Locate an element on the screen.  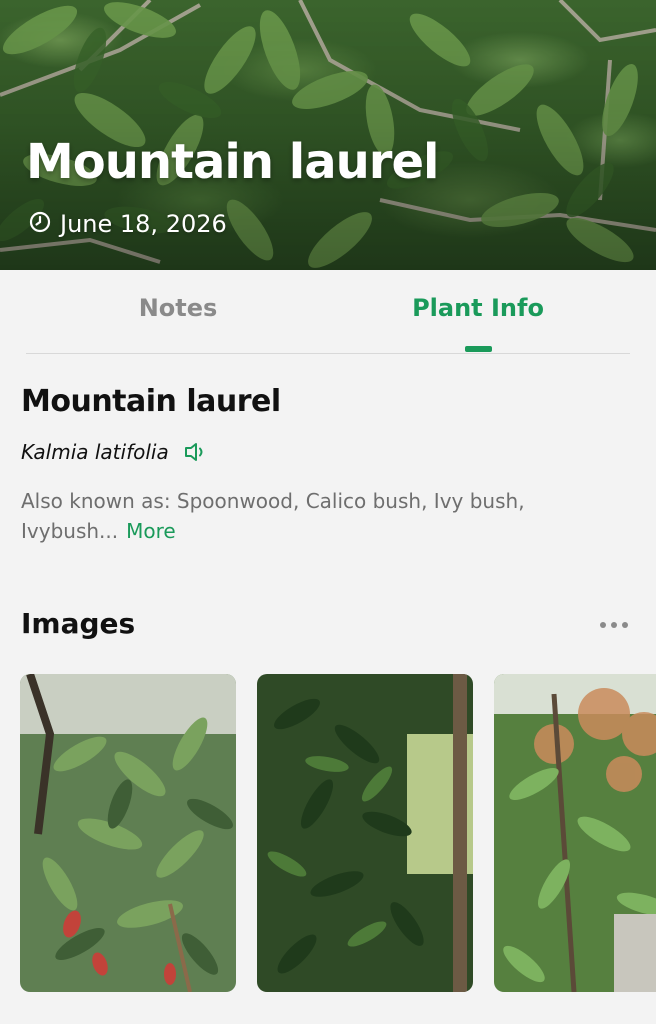
tab-bar: Notes Plant Info is located at coordinates (328, 314).